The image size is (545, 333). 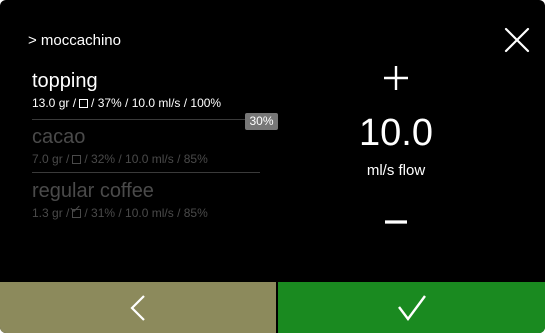 I want to click on back-button, so click(x=138, y=307).